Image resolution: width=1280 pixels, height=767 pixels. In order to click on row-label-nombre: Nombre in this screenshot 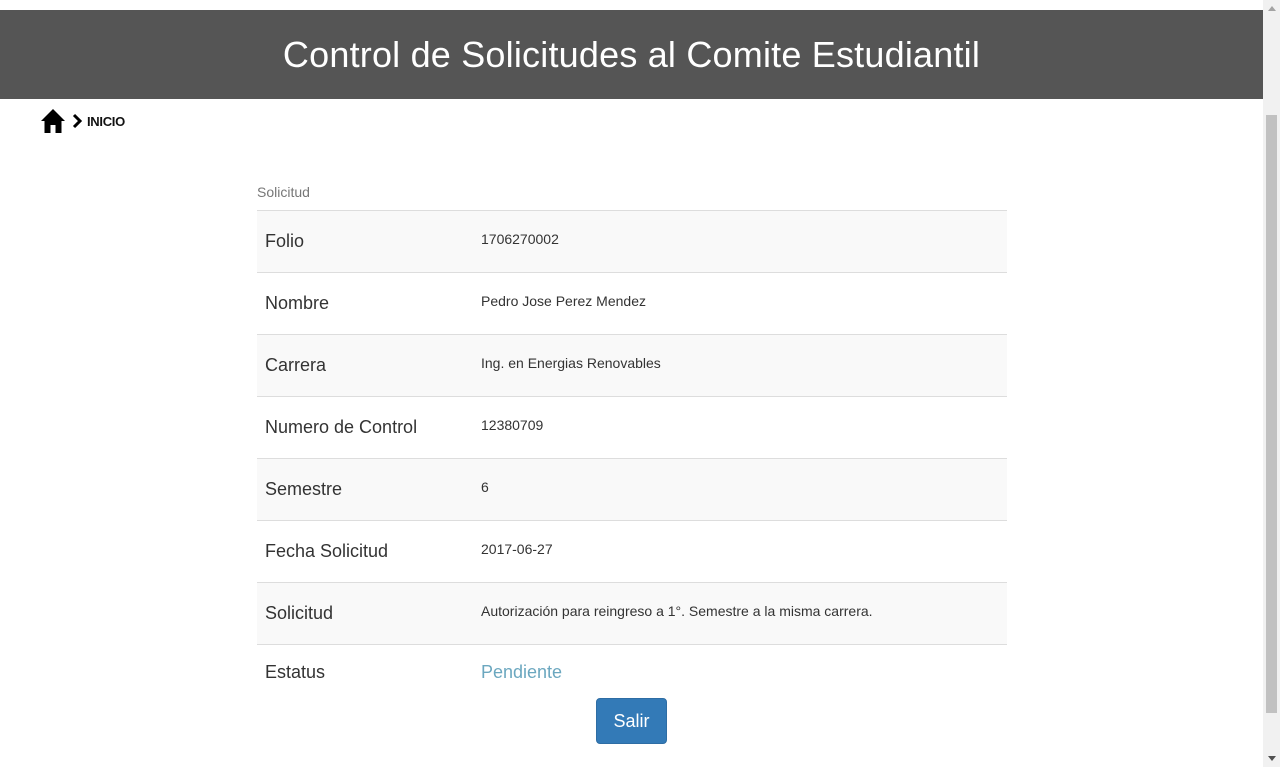, I will do `click(365, 303)`.